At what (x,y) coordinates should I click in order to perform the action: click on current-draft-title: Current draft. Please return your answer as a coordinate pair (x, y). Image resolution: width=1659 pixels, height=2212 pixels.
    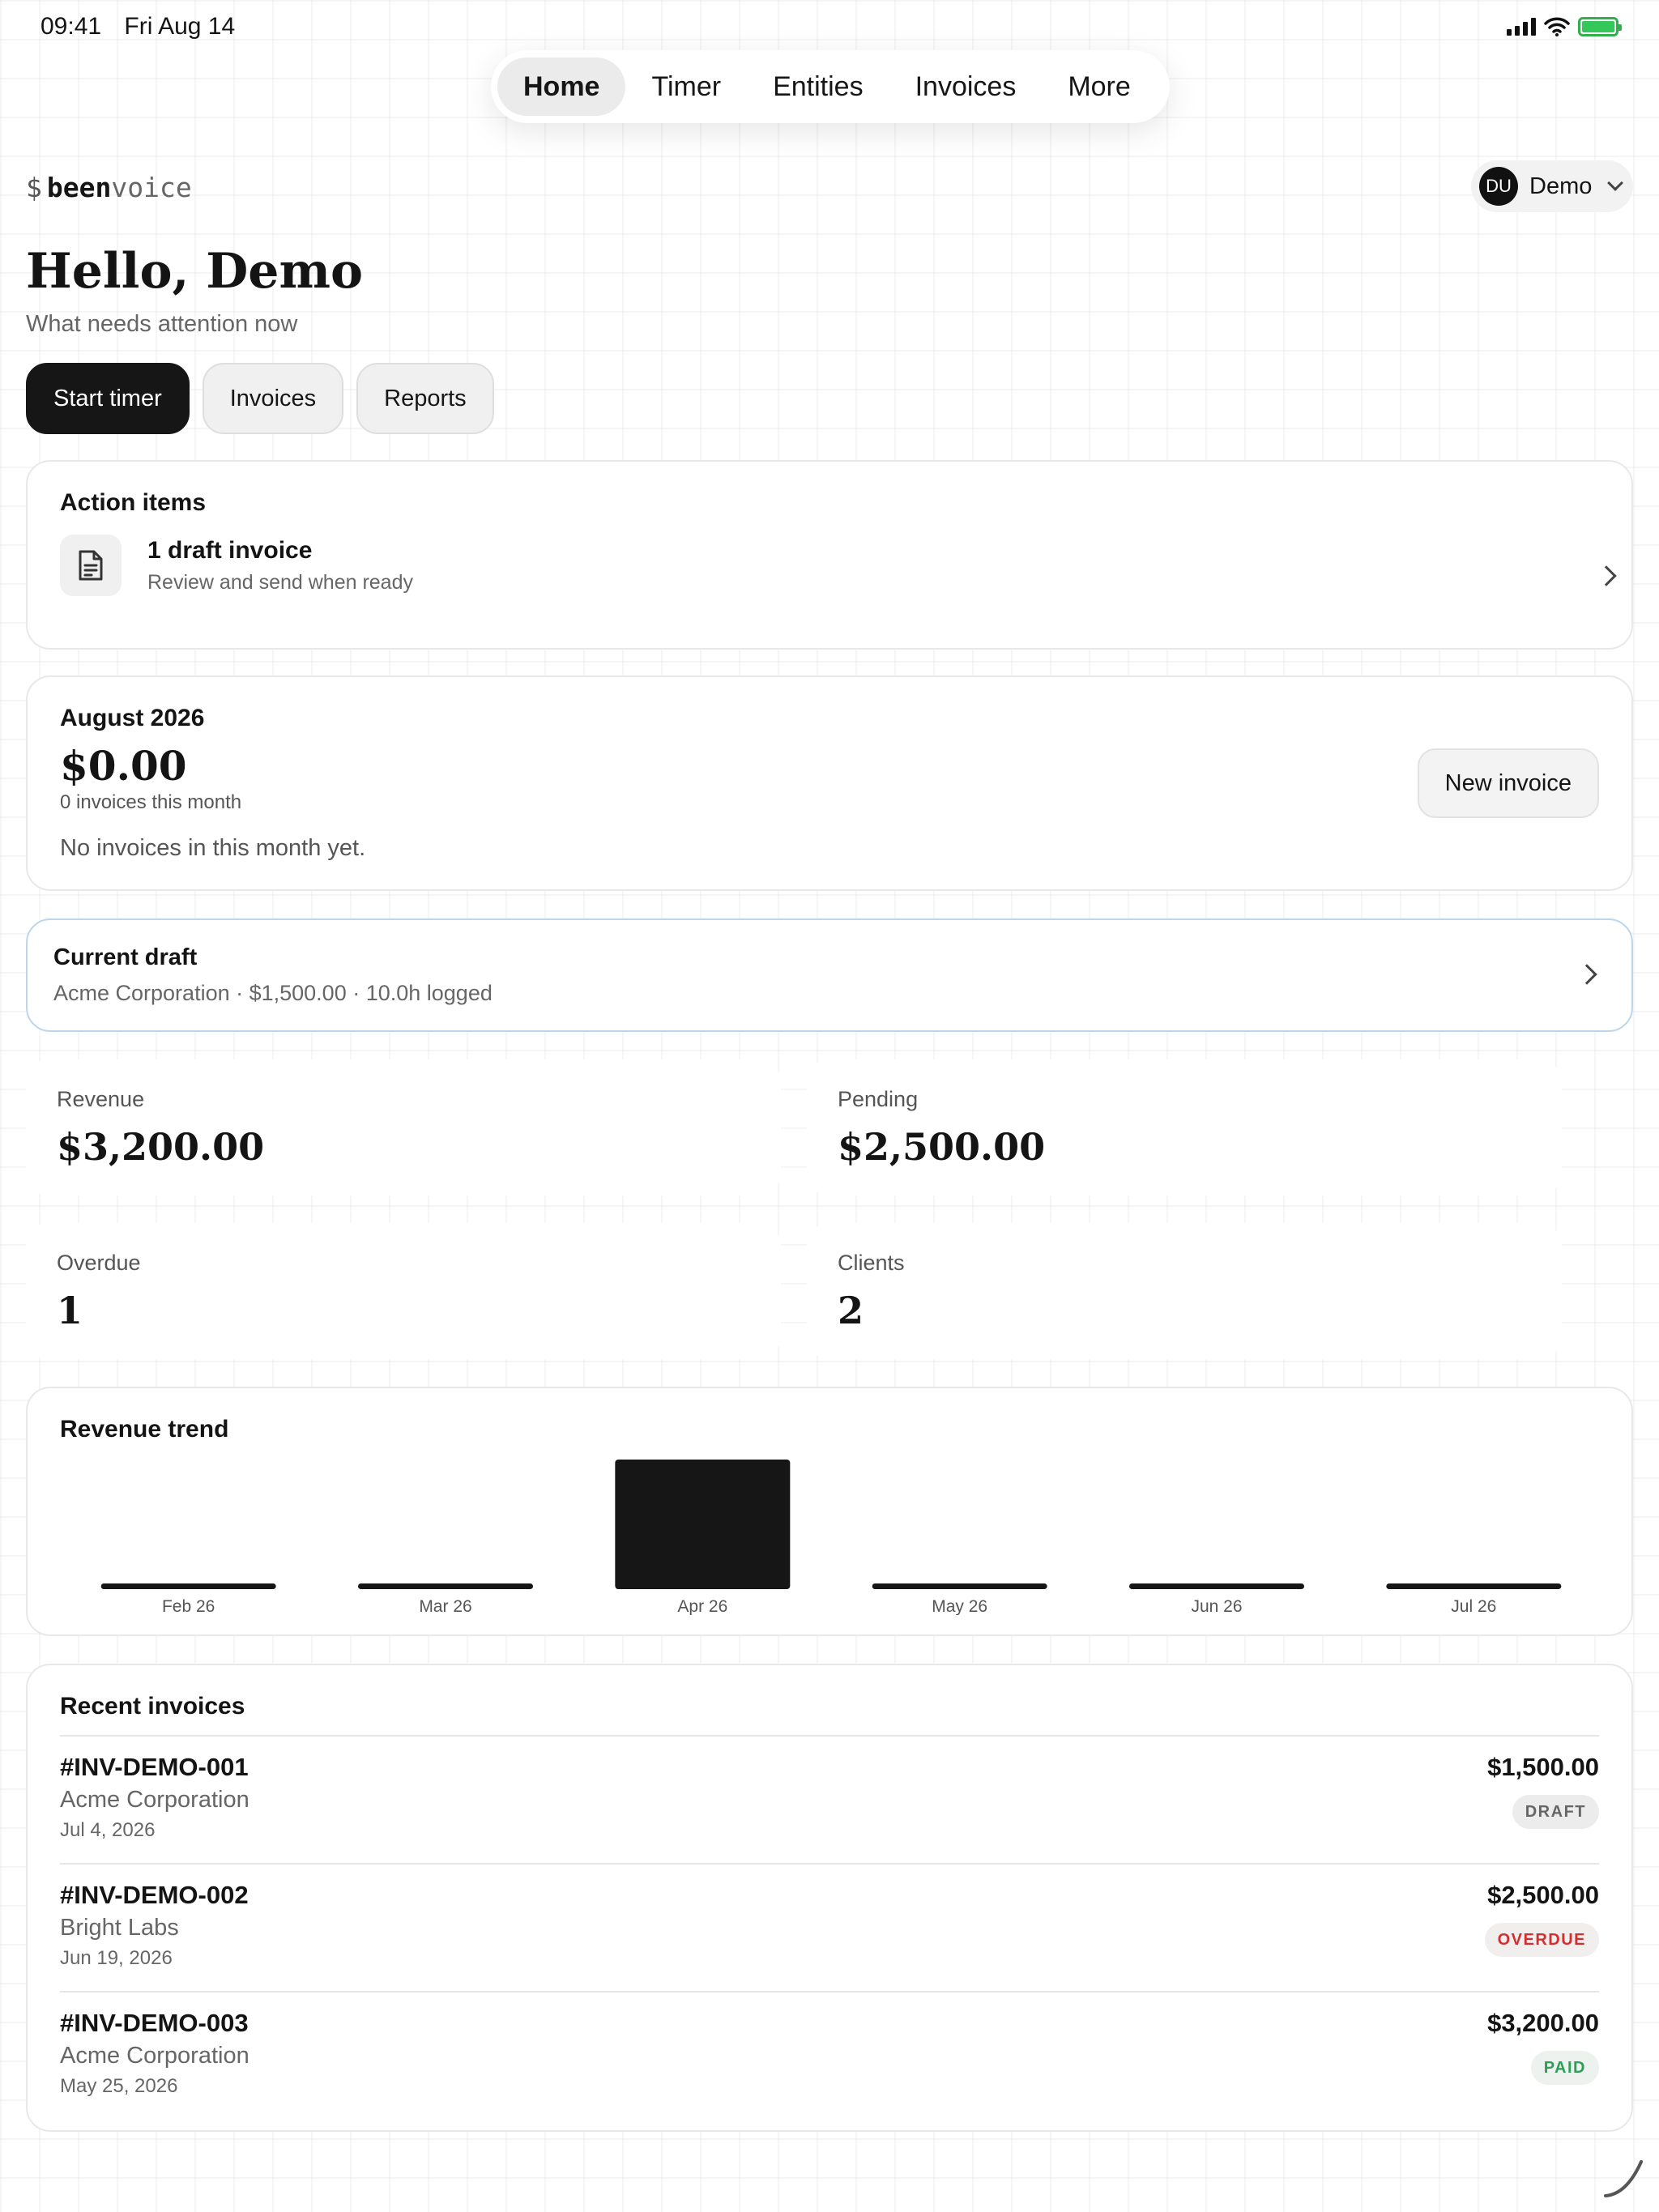
    Looking at the image, I should click on (125, 957).